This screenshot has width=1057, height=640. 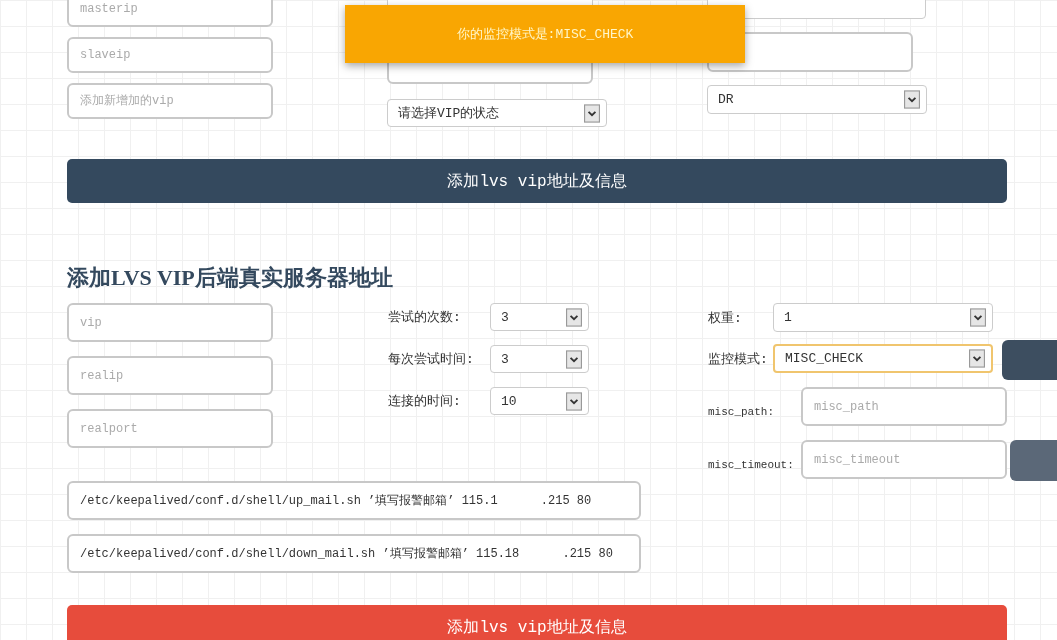 What do you see at coordinates (170, 101) in the screenshot?
I see `input-field: 添加新增加的vip` at bounding box center [170, 101].